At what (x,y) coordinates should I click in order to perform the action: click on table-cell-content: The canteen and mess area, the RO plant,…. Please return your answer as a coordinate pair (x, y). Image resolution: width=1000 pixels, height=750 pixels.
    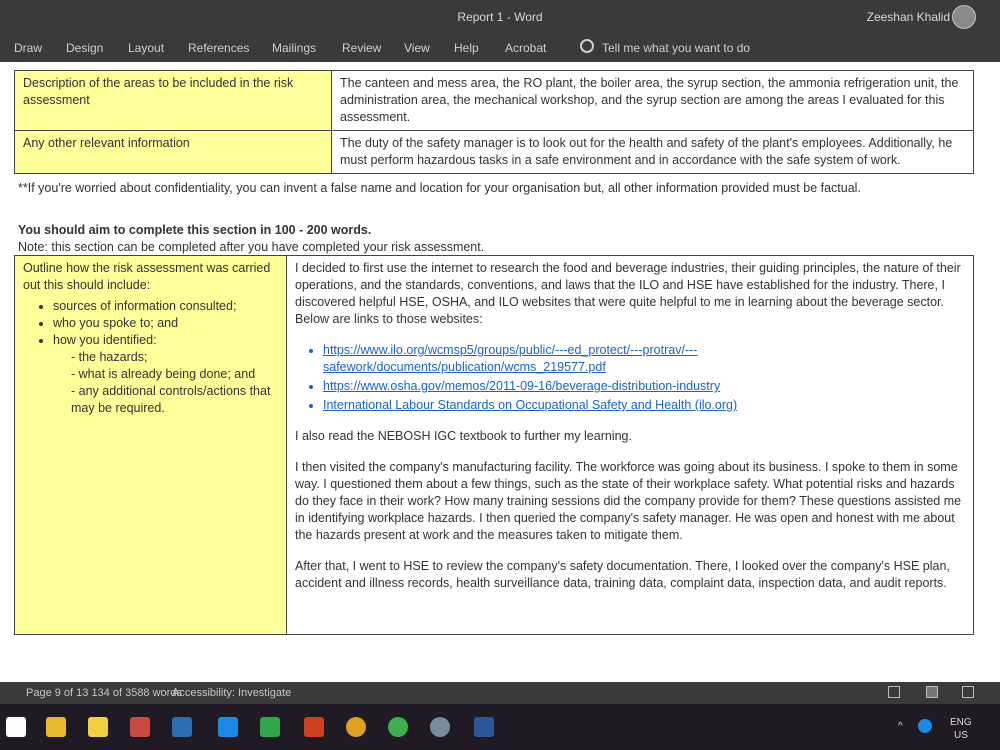
    Looking at the image, I should click on (652, 100).